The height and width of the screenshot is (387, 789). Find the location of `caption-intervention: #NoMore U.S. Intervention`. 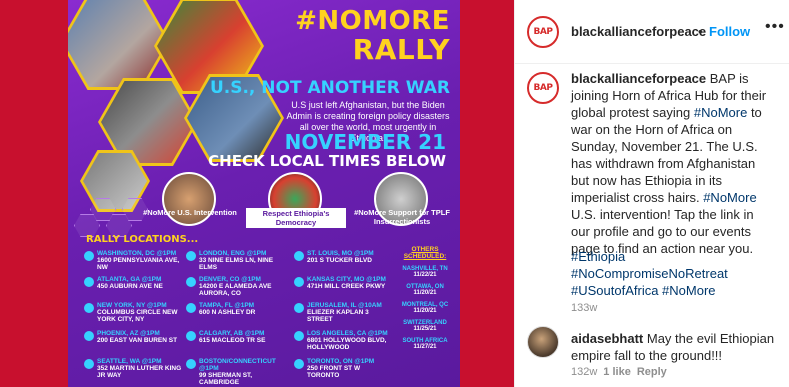

caption-intervention: #NoMore U.S. Intervention is located at coordinates (190, 212).